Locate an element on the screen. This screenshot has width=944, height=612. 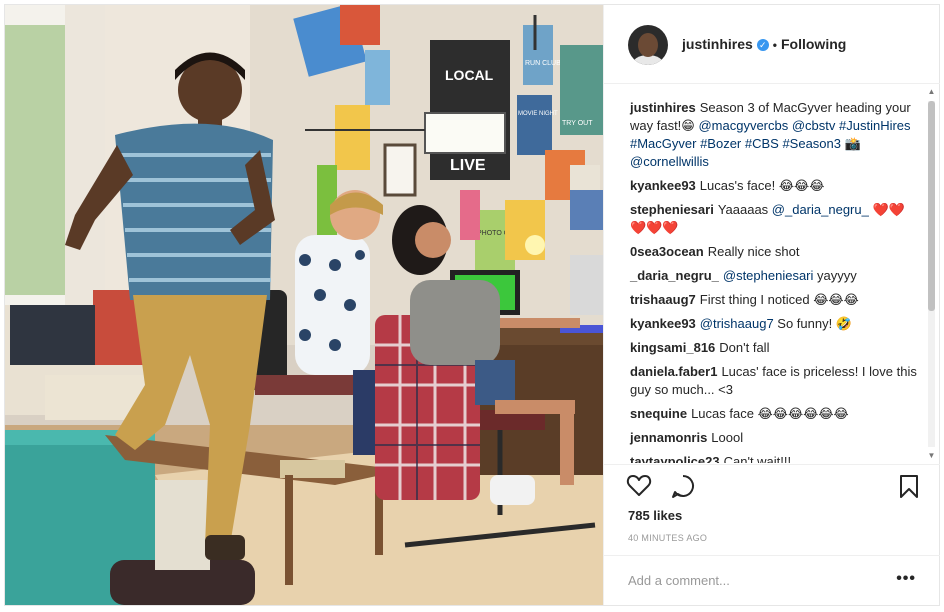
comment: _daria_negru_ @stepheniesari yayyyy is located at coordinates (775, 276).